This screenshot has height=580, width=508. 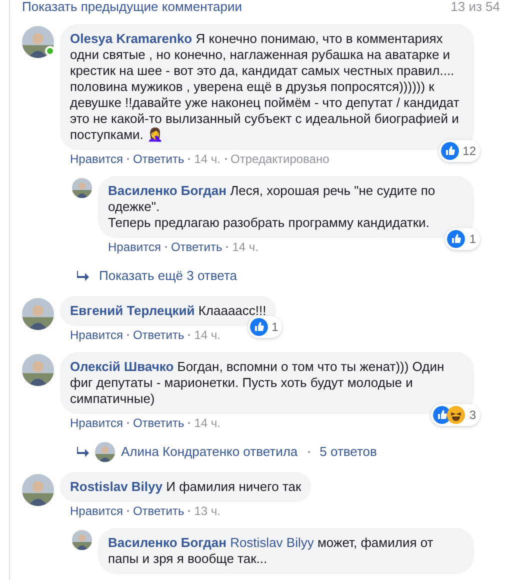 I want to click on reaction-count: 3, so click(x=455, y=415).